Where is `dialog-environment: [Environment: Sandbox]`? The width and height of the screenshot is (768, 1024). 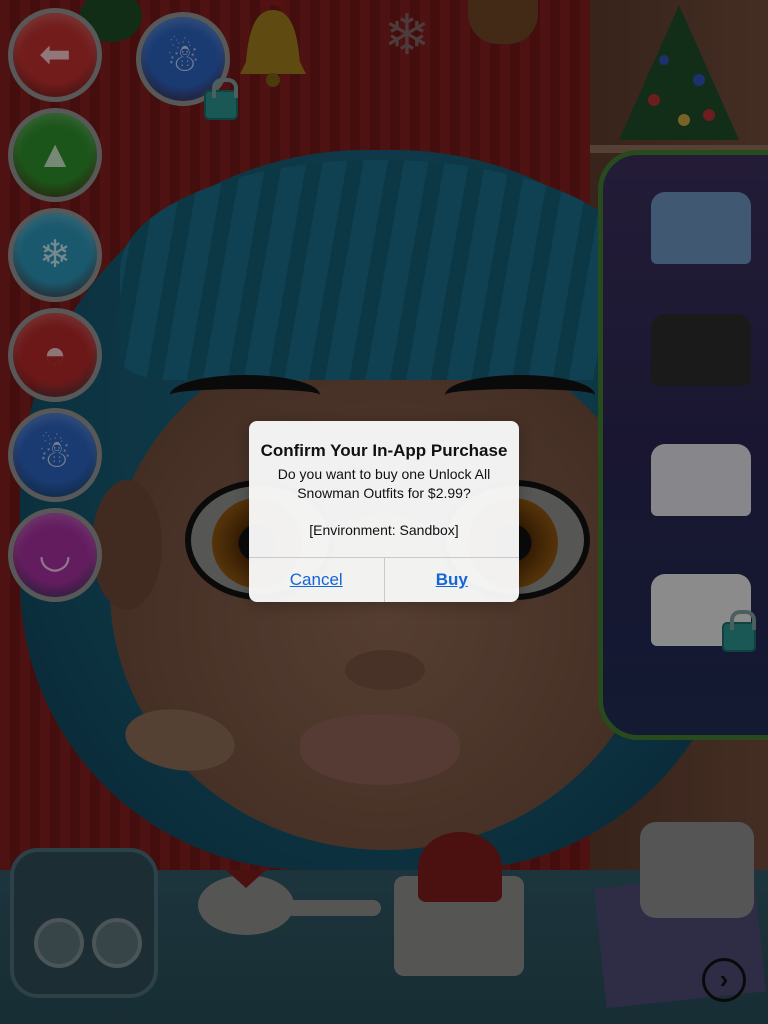 dialog-environment: [Environment: Sandbox] is located at coordinates (384, 530).